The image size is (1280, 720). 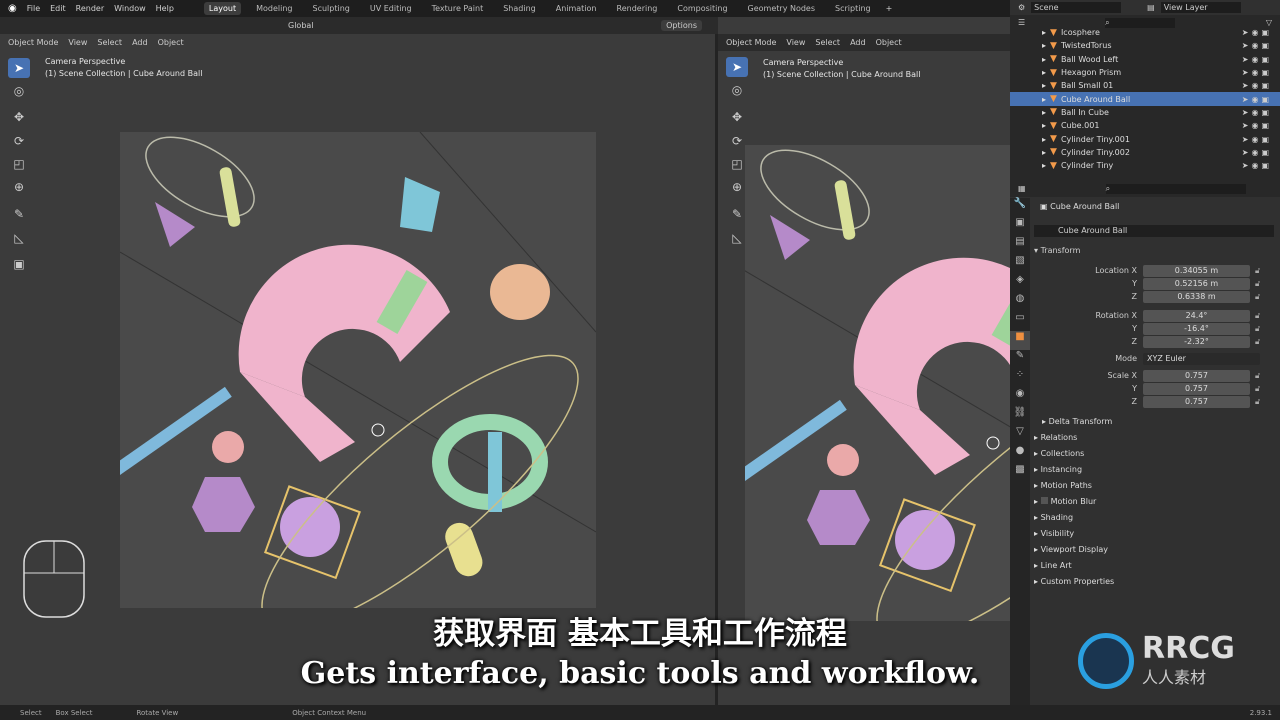 What do you see at coordinates (19, 238) in the screenshot?
I see `measure-tool-icon: ◺` at bounding box center [19, 238].